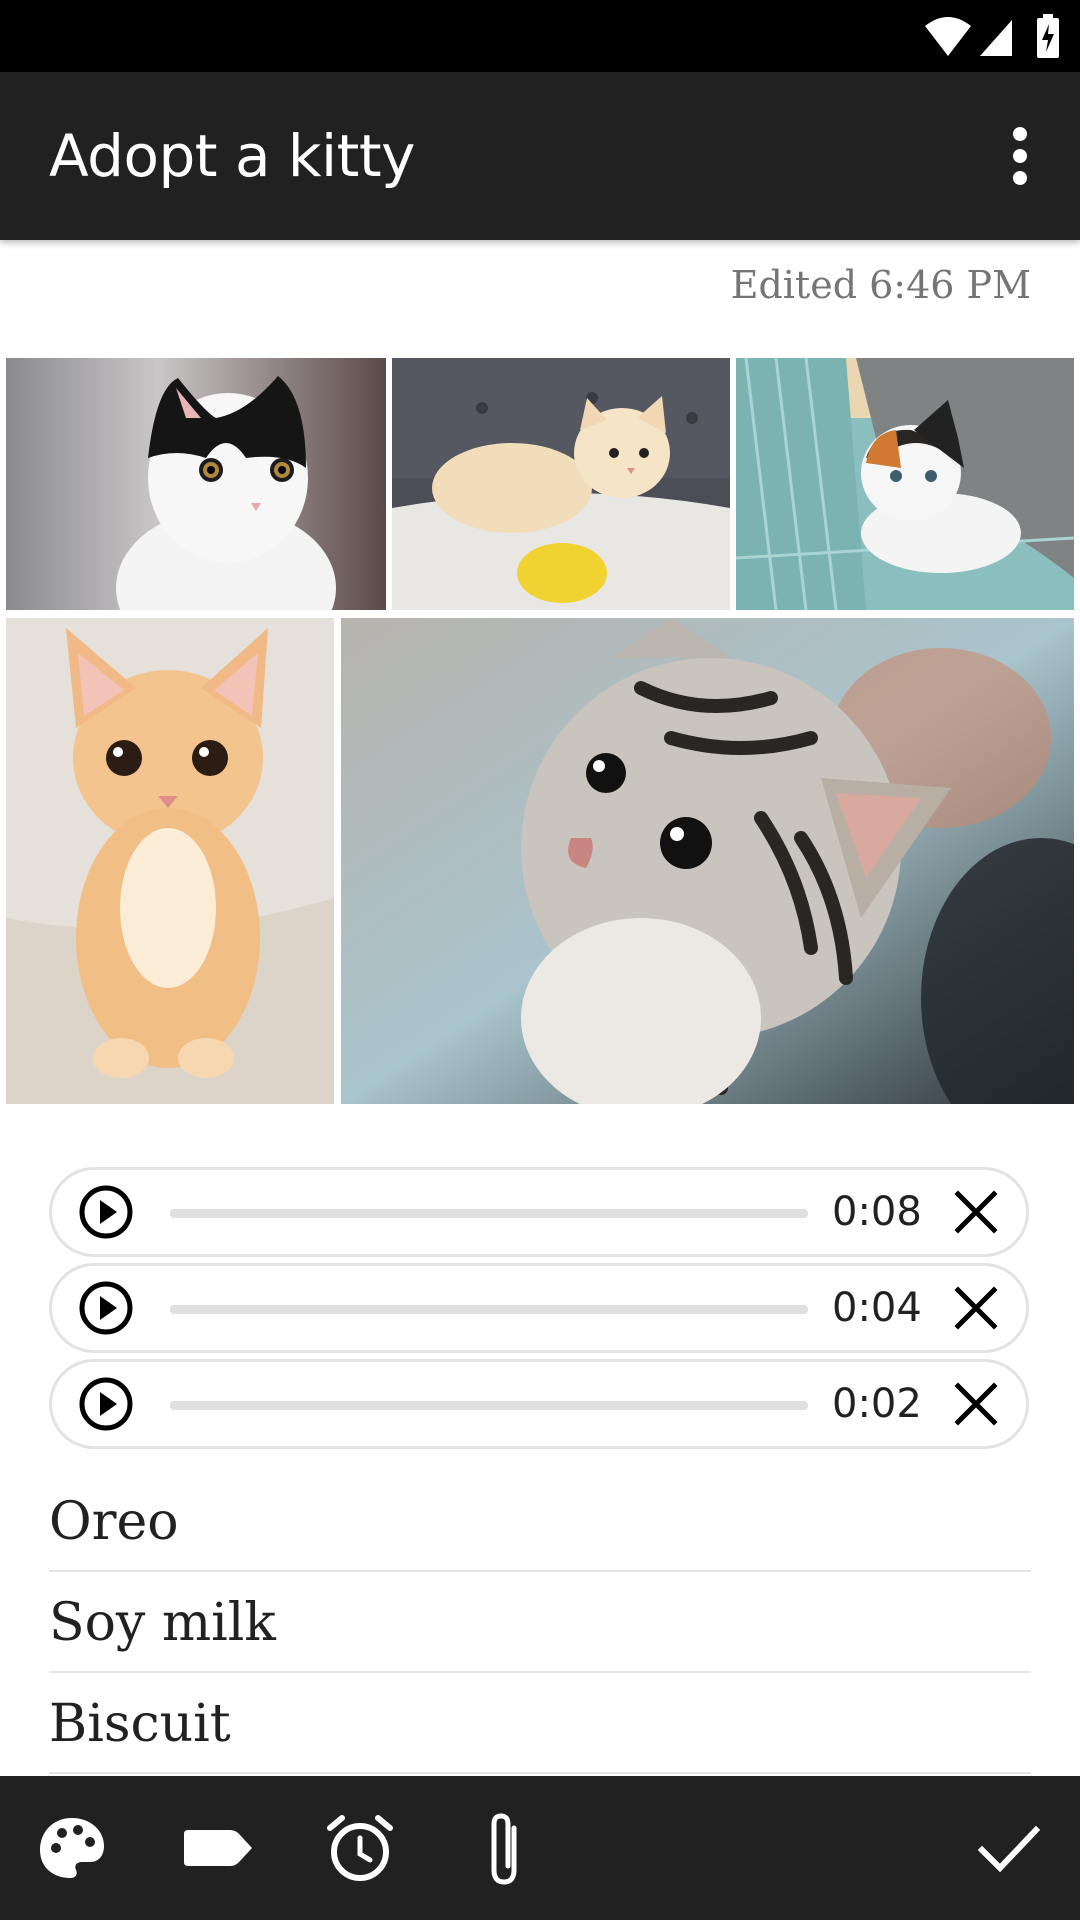  I want to click on battery-icon, so click(1048, 36).